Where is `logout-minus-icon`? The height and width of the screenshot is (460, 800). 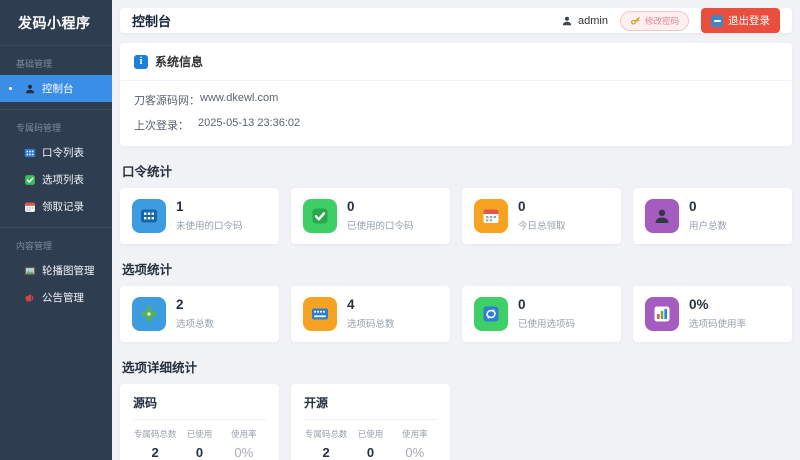
logout-minus-icon is located at coordinates (717, 20).